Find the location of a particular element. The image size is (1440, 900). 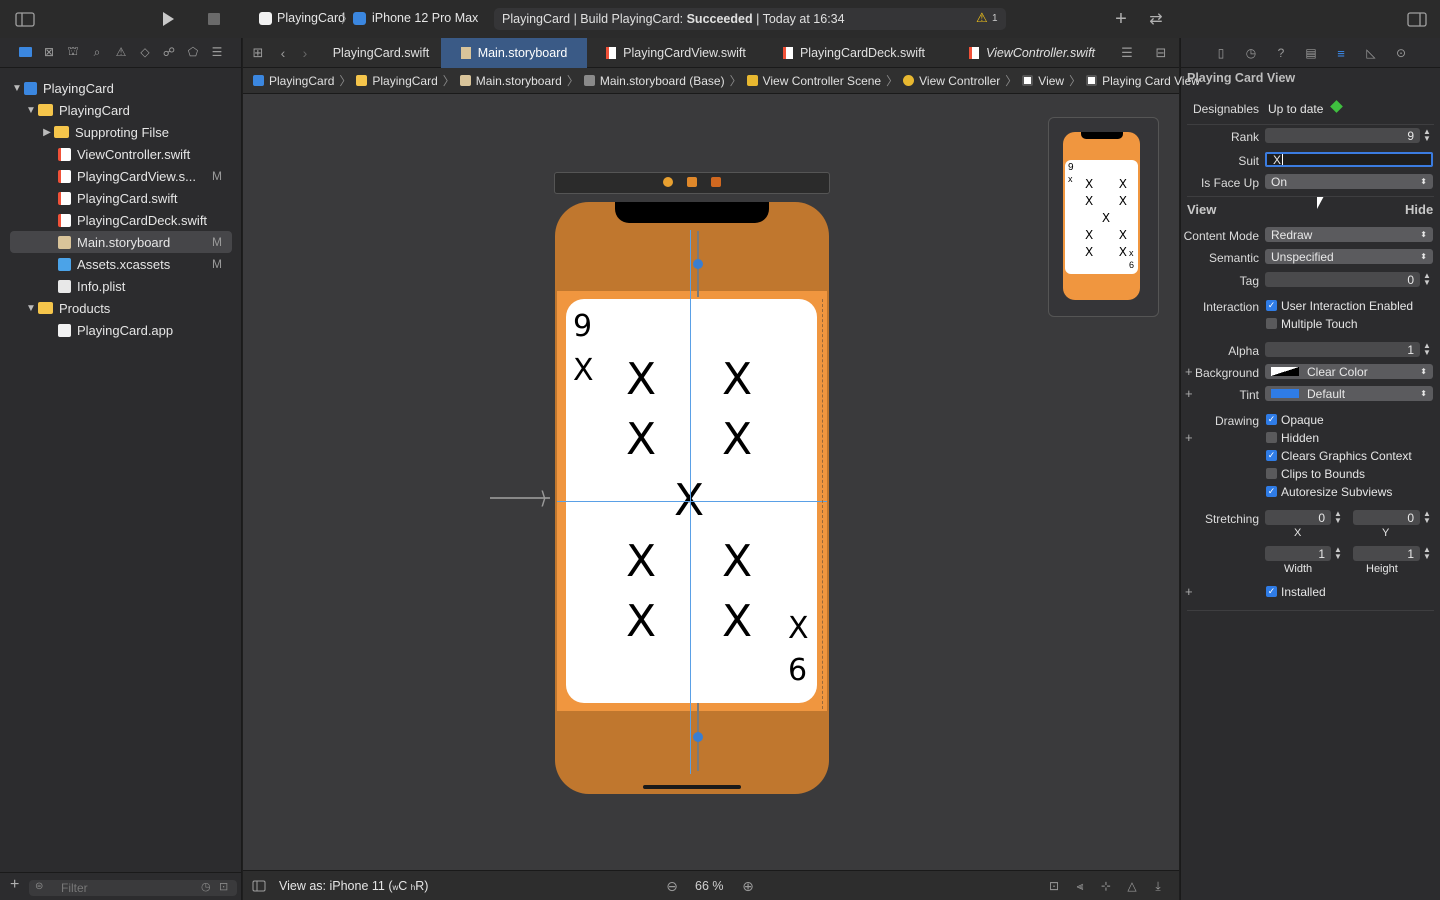

tab-playingcarddeck-swift: PlayingCardDeck.swift is located at coordinates (854, 53).